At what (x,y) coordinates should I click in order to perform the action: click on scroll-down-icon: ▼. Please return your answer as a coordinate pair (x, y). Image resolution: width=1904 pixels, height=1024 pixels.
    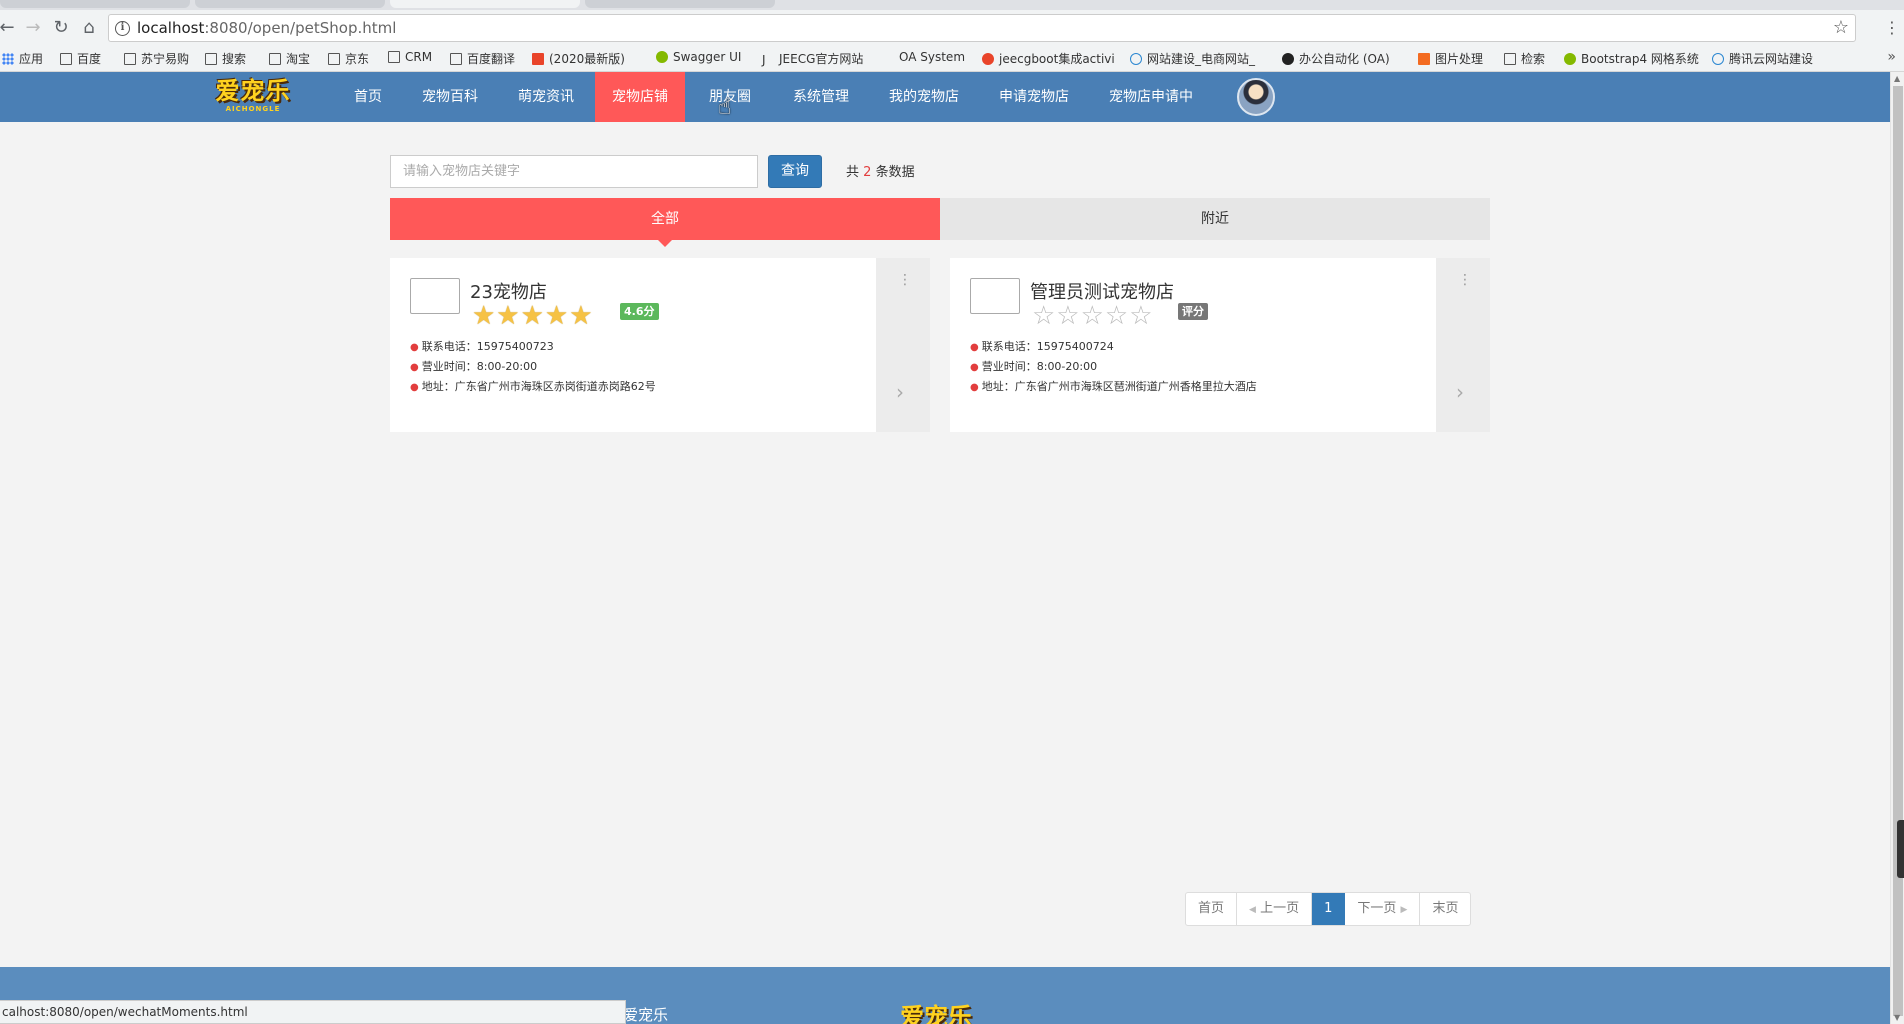
    Looking at the image, I should click on (1897, 1017).